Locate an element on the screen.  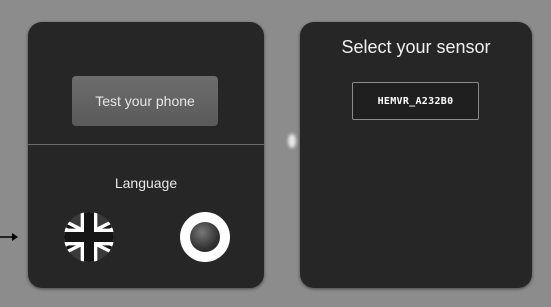
sensor-title: Select your sensor is located at coordinates (416, 47).